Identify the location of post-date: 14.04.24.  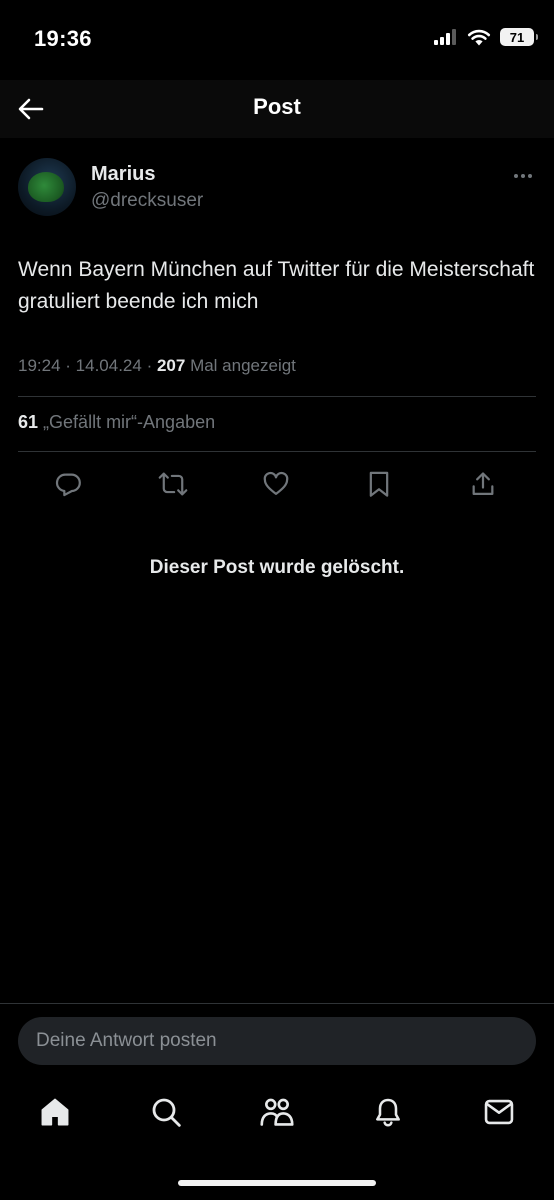
(108, 365).